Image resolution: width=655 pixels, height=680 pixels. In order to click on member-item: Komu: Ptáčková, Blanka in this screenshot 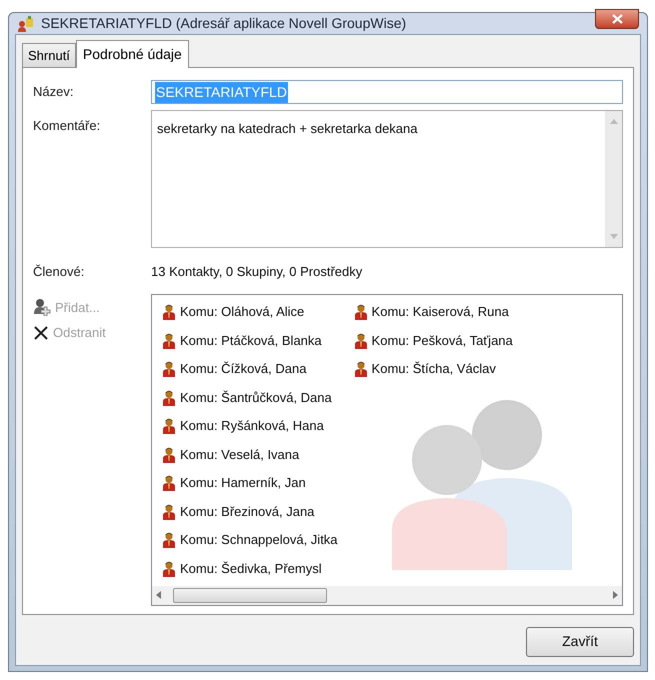, I will do `click(250, 340)`.